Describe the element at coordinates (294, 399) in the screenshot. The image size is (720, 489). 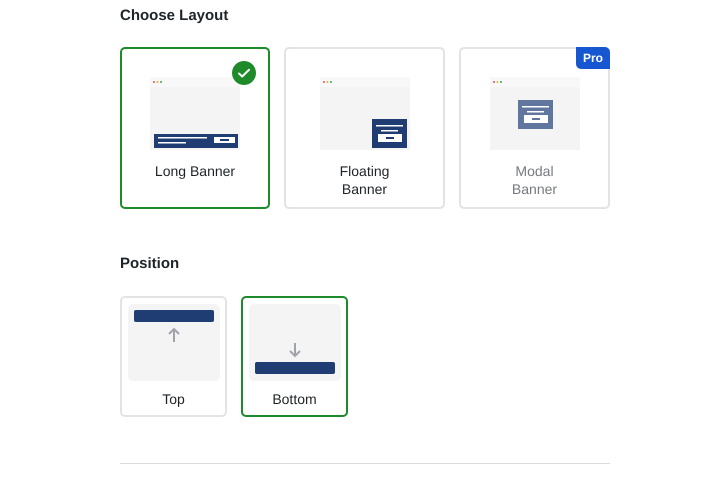
I see `position-label: Bottom` at that location.